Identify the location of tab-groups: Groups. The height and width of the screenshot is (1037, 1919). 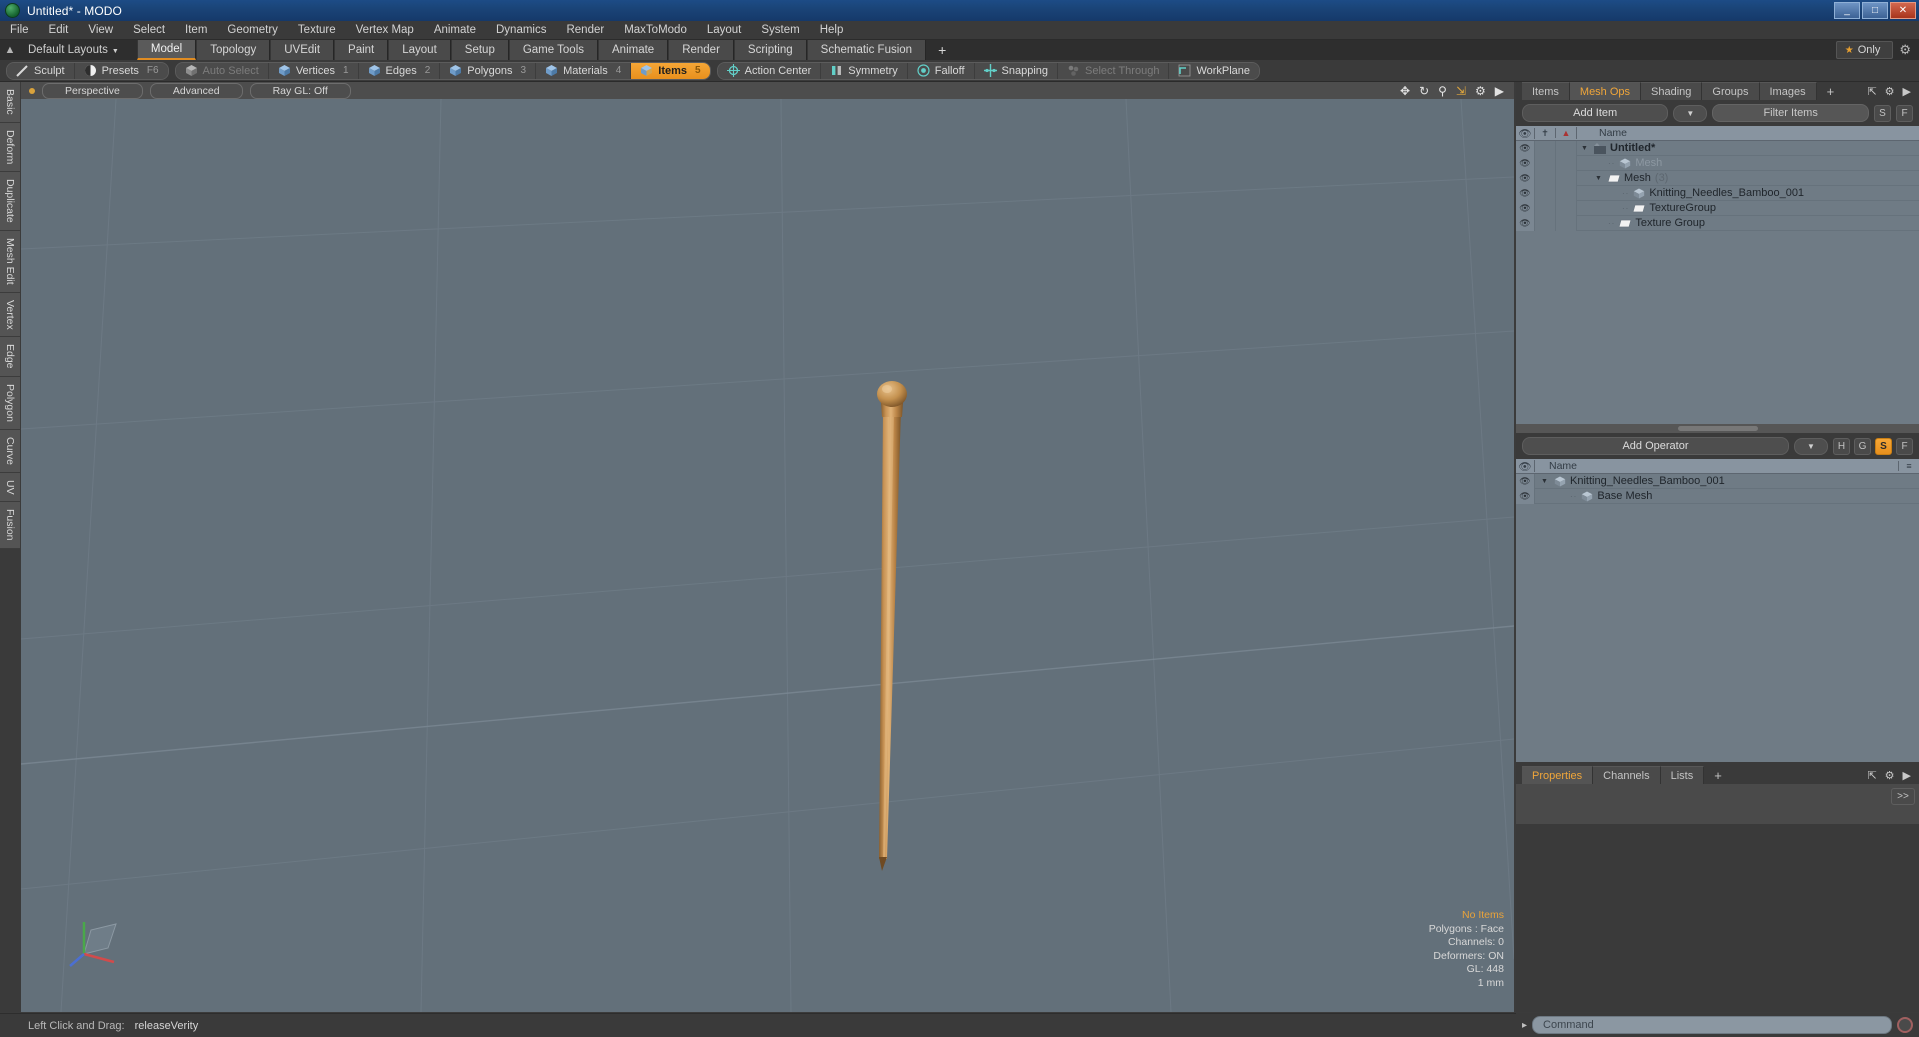
(1731, 91).